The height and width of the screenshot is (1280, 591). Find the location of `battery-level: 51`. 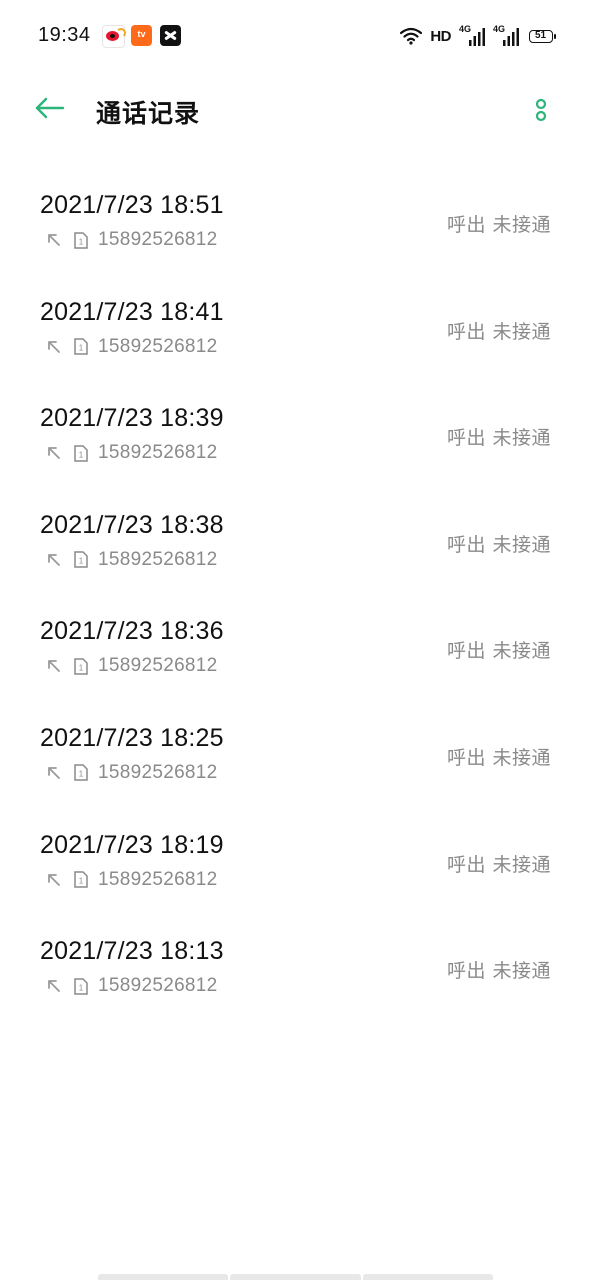

battery-level: 51 is located at coordinates (540, 35).